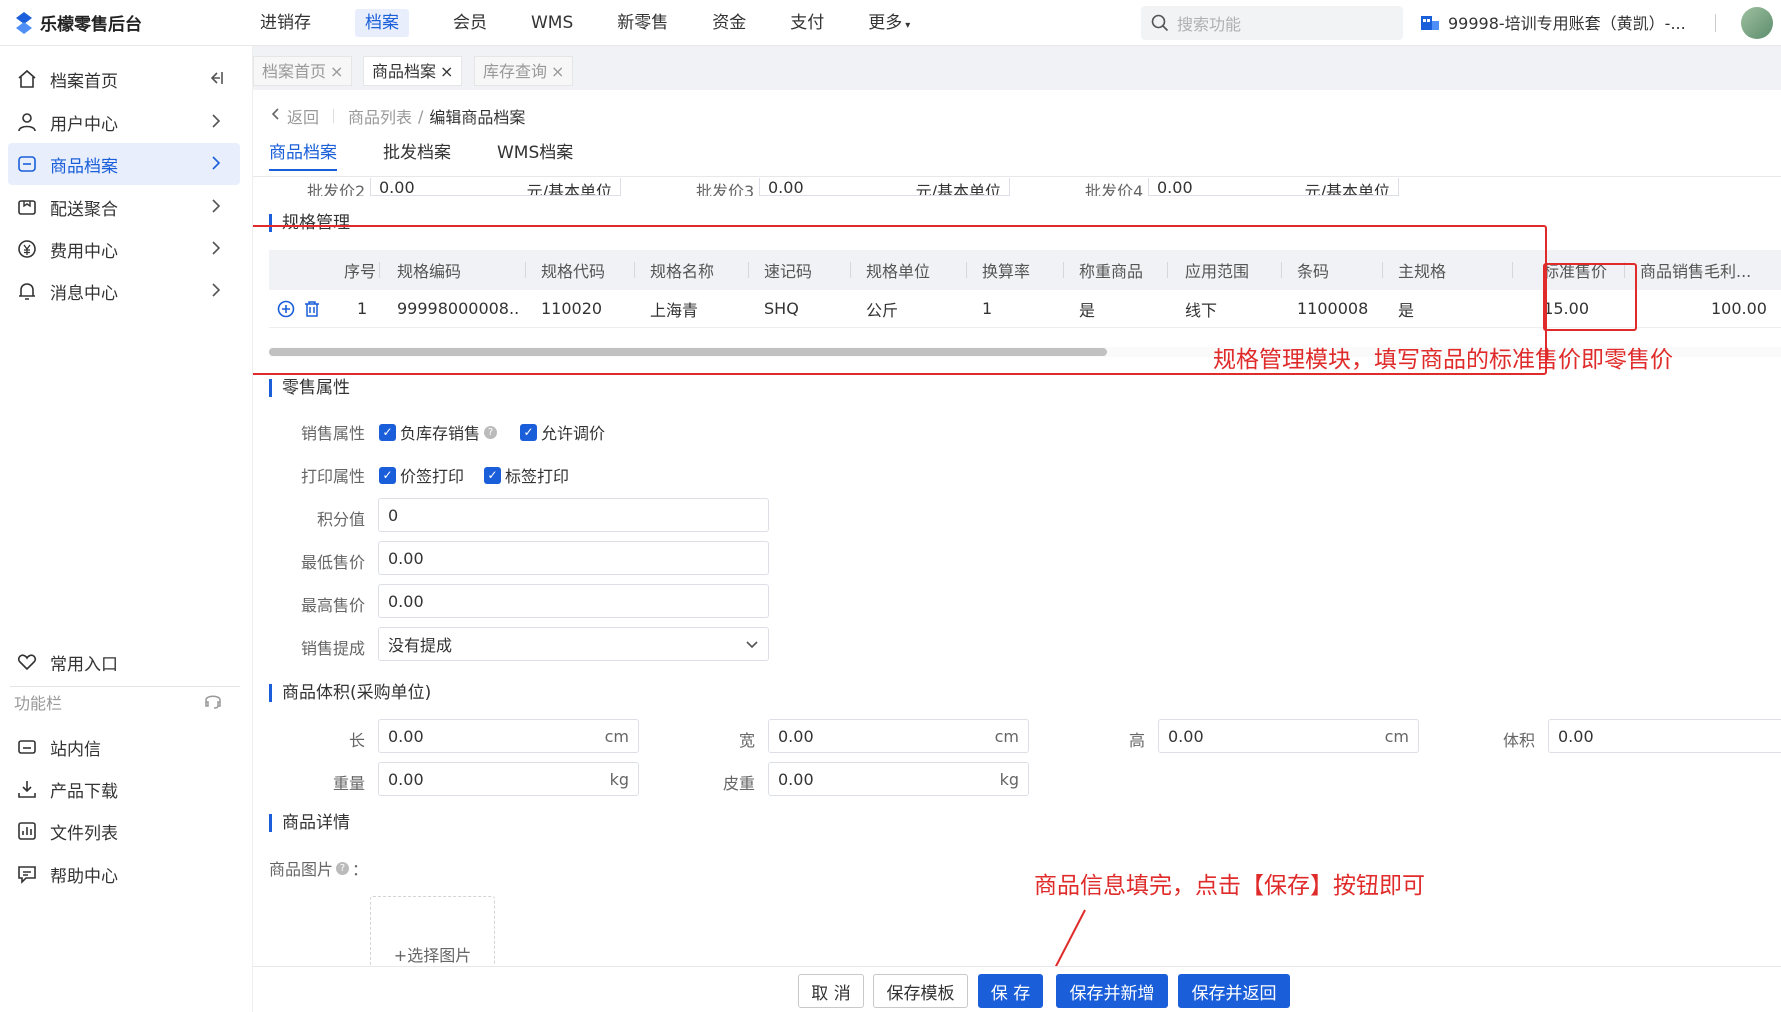 Image resolution: width=1781 pixels, height=1012 pixels. I want to click on length-input: 0.00 cm, so click(508, 736).